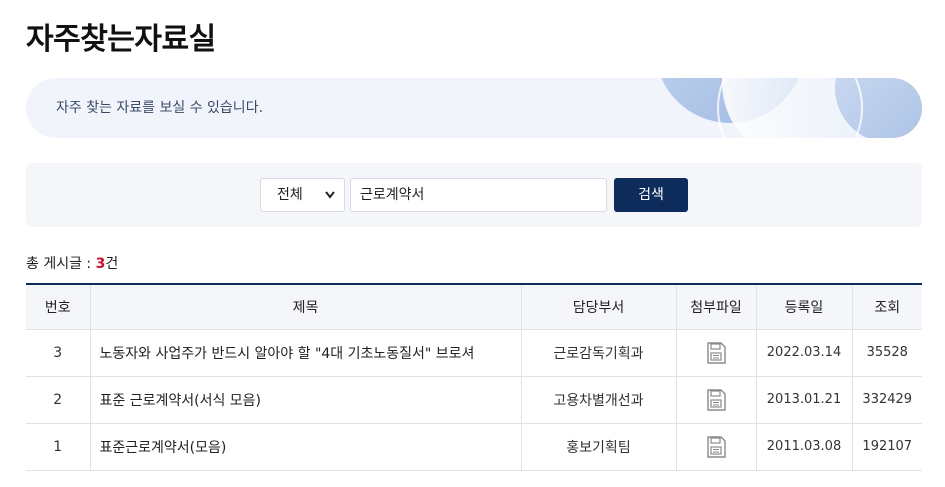 The width and height of the screenshot is (945, 487). What do you see at coordinates (58, 353) in the screenshot?
I see `row-no: 3` at bounding box center [58, 353].